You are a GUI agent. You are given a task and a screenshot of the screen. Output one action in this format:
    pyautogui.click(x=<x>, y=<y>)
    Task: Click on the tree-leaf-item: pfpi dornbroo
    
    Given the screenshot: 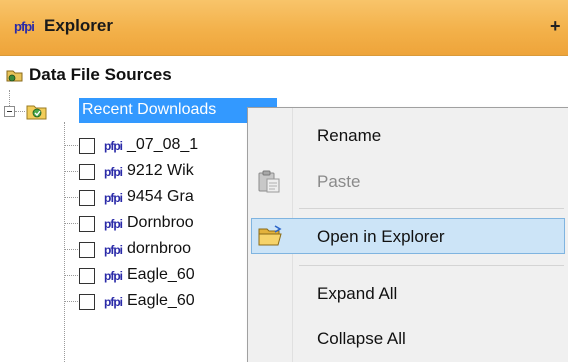 What is the action you would take?
    pyautogui.click(x=130, y=250)
    